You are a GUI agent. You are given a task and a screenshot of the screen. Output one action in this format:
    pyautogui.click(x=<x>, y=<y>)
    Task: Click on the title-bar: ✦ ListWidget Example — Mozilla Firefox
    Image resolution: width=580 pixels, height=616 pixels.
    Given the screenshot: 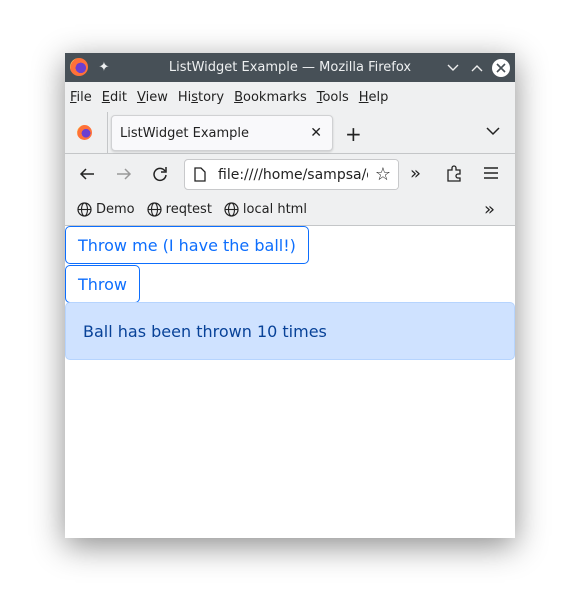 What is the action you would take?
    pyautogui.click(x=290, y=67)
    